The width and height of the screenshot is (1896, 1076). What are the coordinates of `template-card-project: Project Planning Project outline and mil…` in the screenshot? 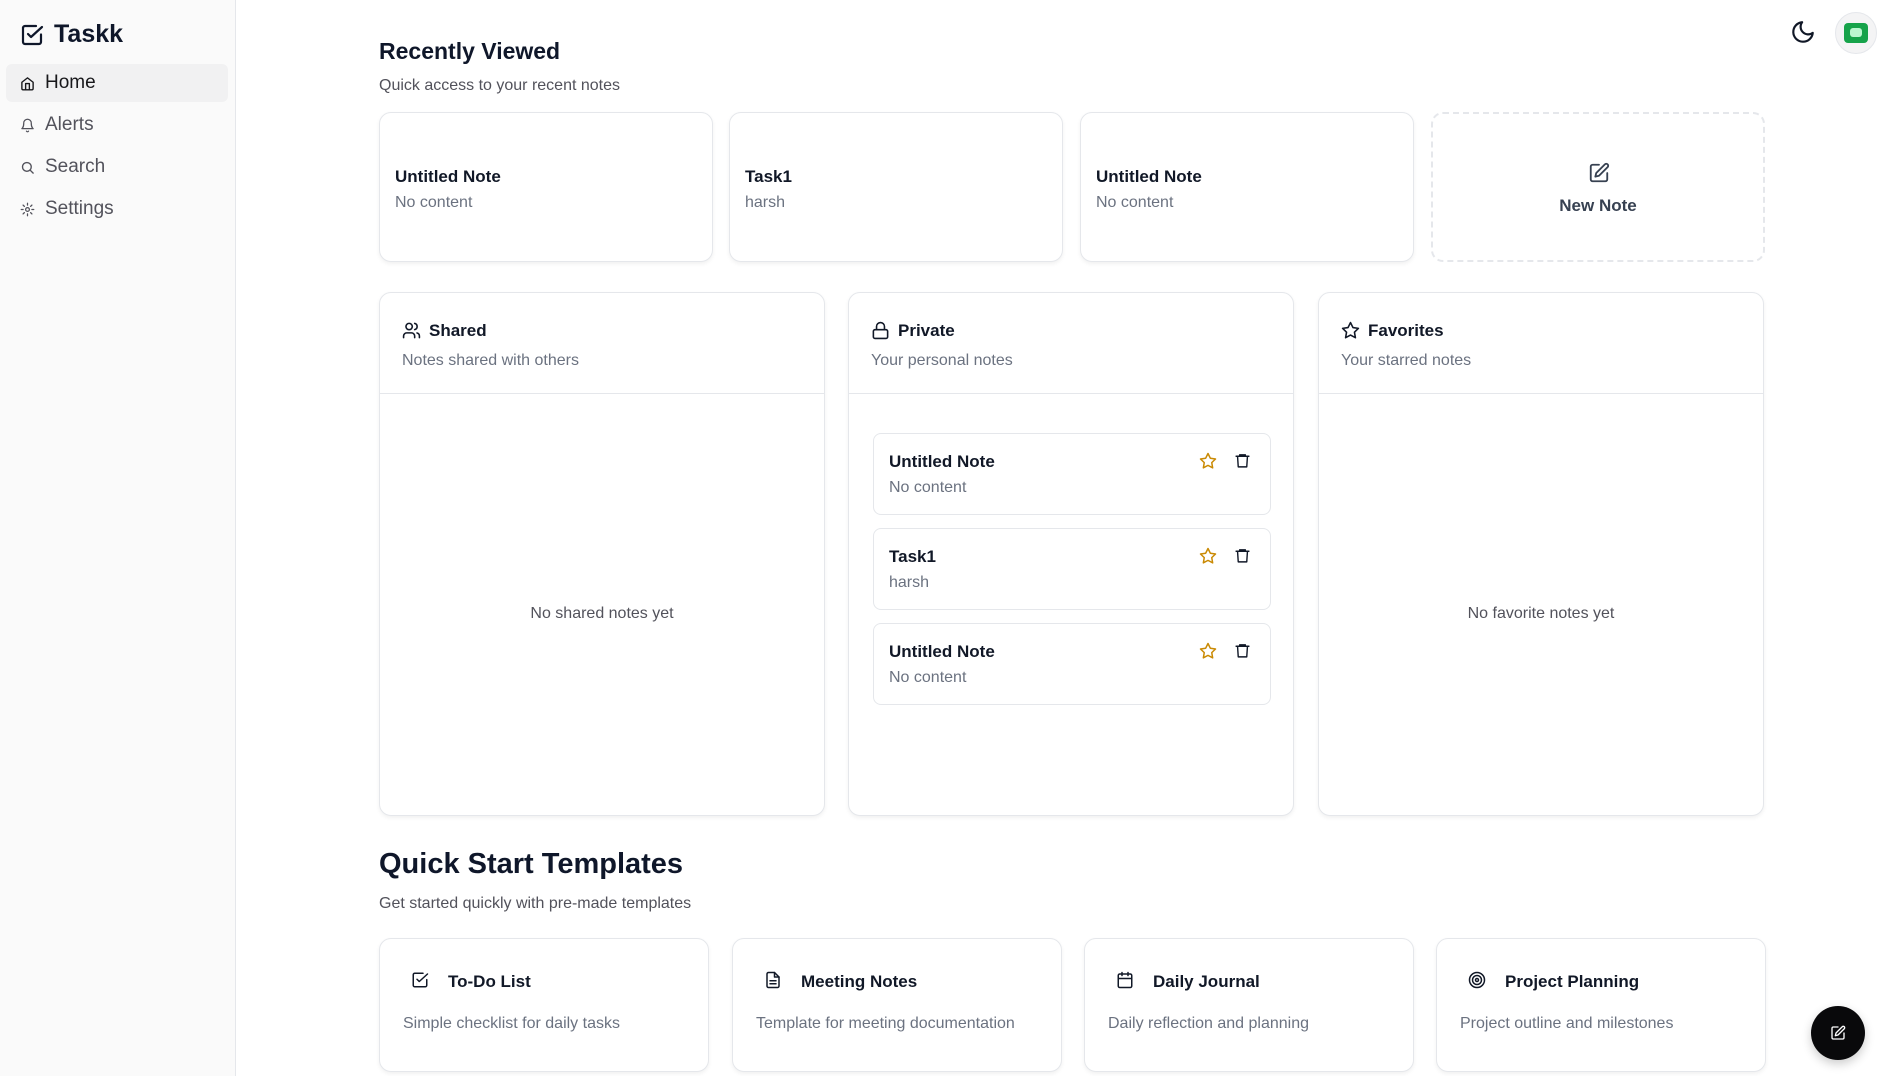 It's located at (1601, 1005).